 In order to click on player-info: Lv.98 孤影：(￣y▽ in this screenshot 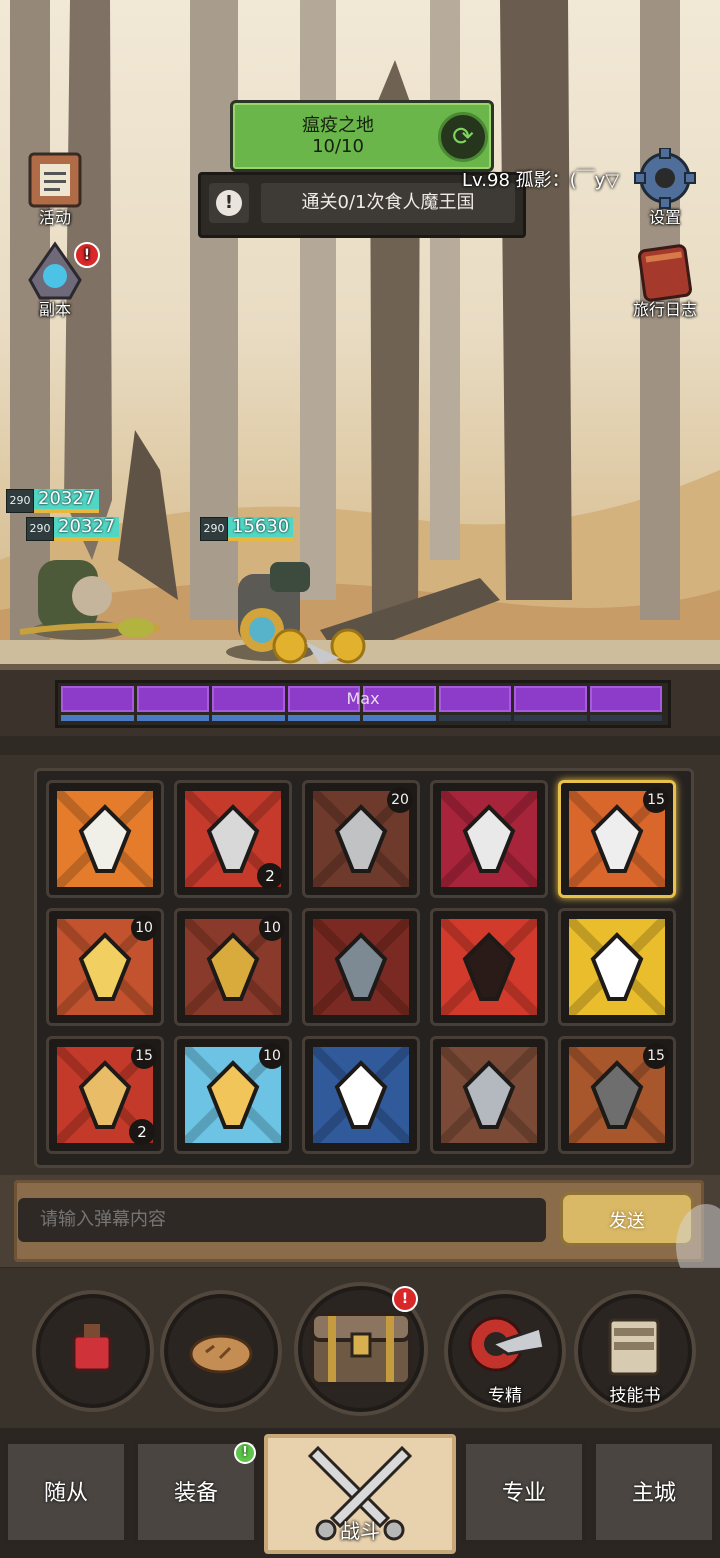, I will do `click(541, 180)`.